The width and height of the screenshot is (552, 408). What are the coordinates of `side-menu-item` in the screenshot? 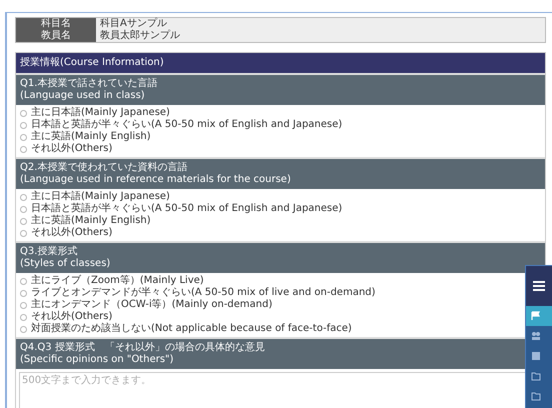 It's located at (539, 316).